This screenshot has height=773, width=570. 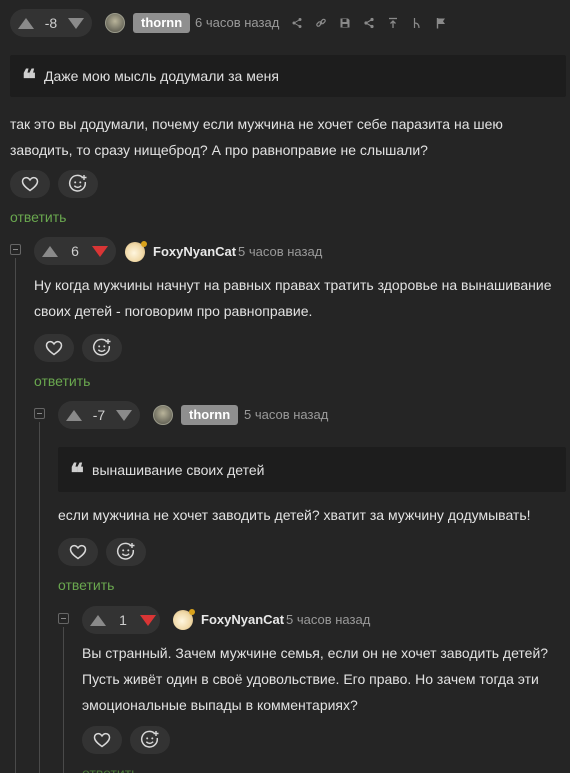 What do you see at coordinates (417, 23) in the screenshot?
I see `branch-icon` at bounding box center [417, 23].